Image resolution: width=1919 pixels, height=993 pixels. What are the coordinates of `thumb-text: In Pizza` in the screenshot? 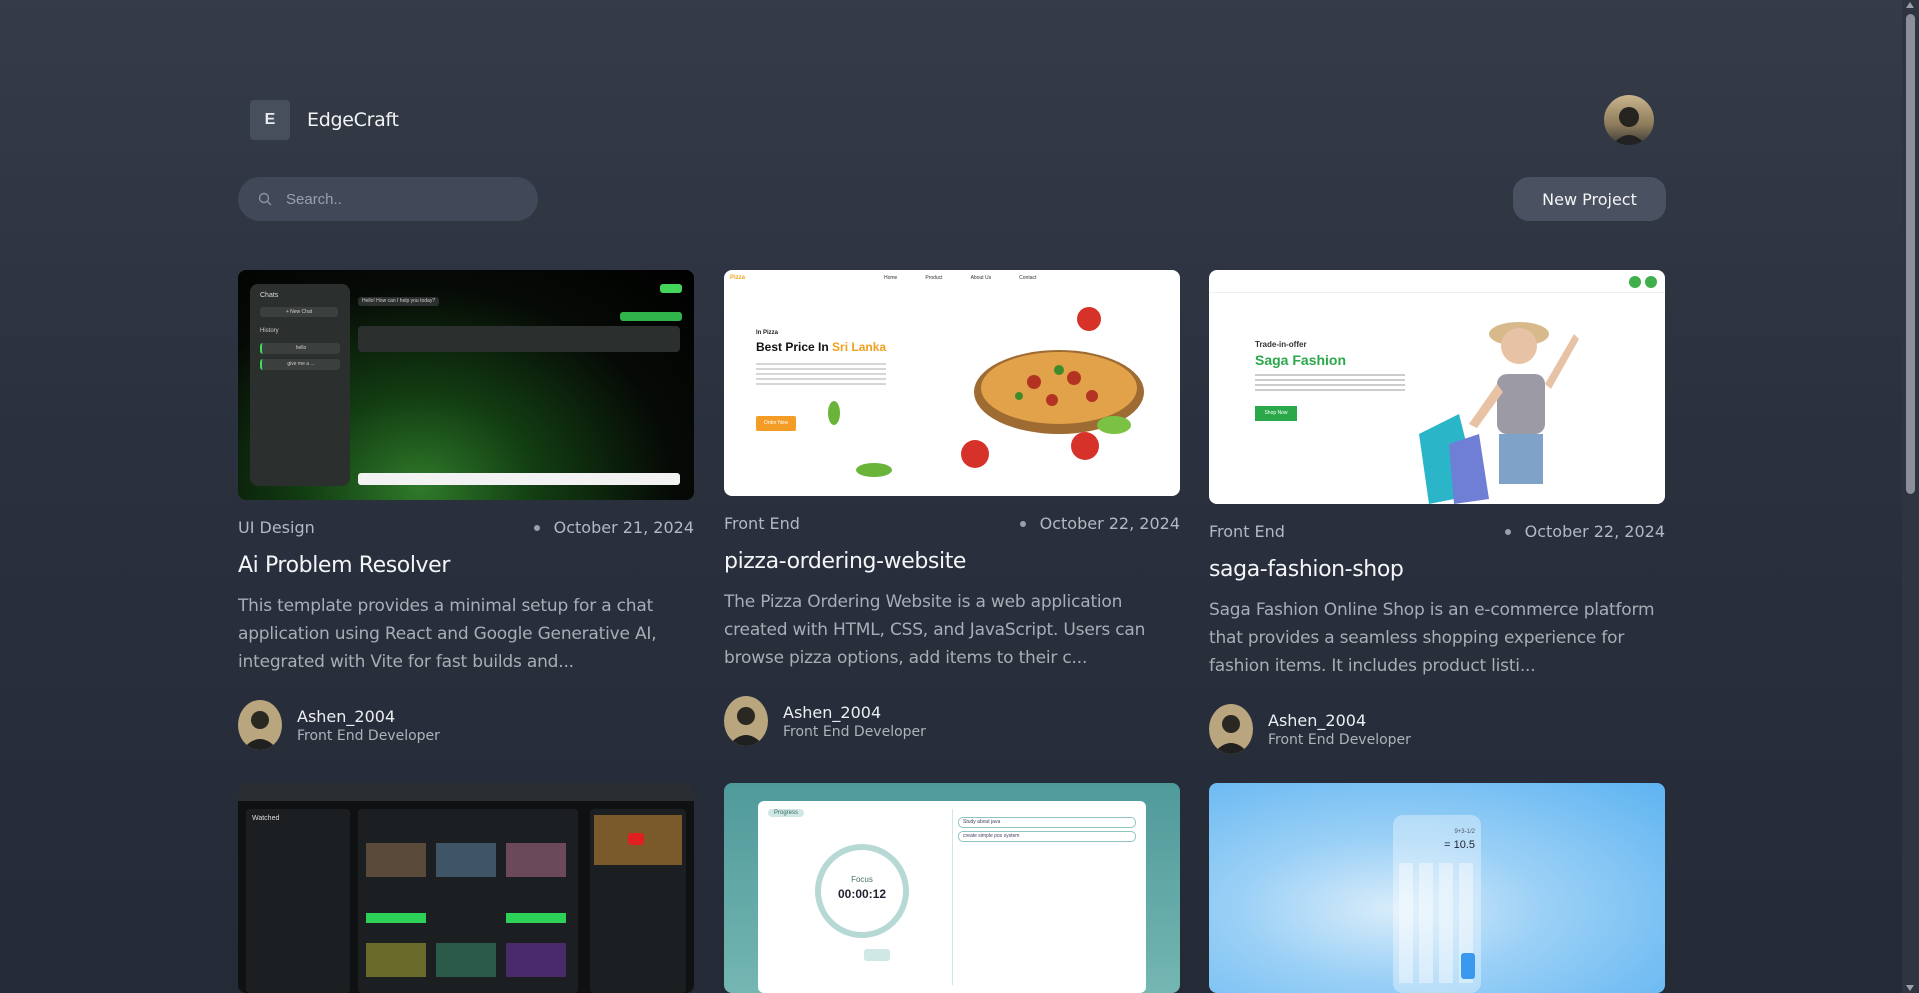 It's located at (767, 333).